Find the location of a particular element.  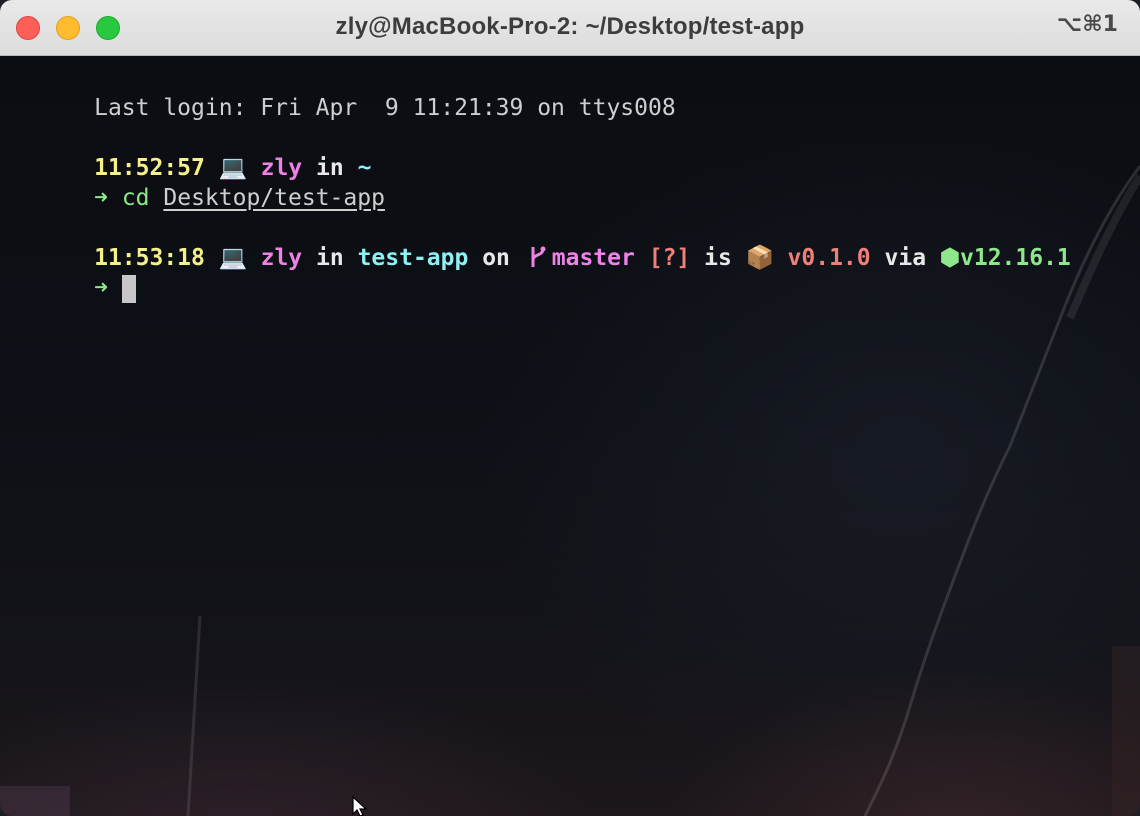

package-version: v0.1.0 is located at coordinates (829, 258).